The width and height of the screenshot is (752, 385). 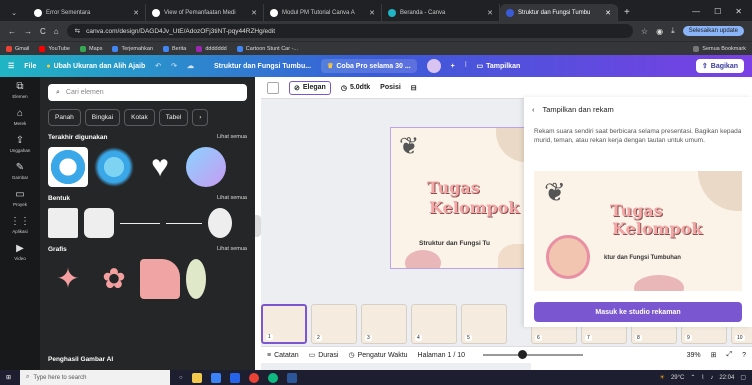 What do you see at coordinates (291, 377) in the screenshot?
I see `taskbar-app-word` at bounding box center [291, 377].